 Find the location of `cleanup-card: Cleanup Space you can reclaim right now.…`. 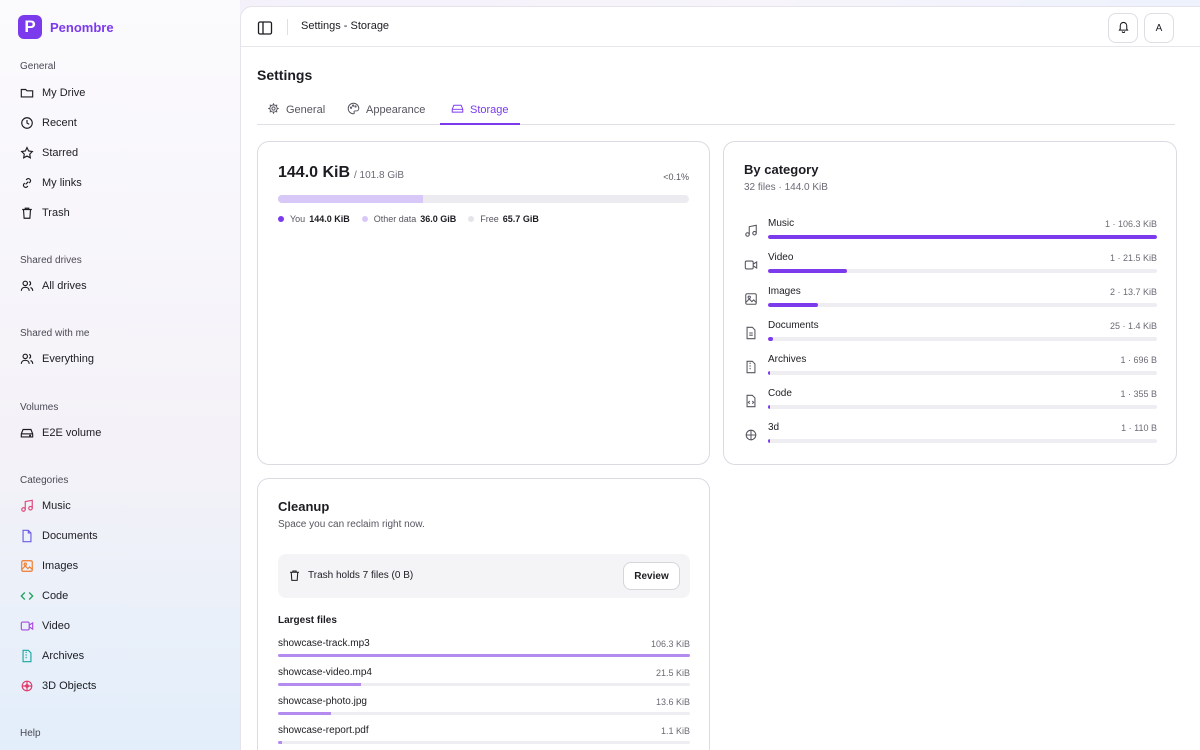

cleanup-card: Cleanup Space you can reclaim right now.… is located at coordinates (483, 614).